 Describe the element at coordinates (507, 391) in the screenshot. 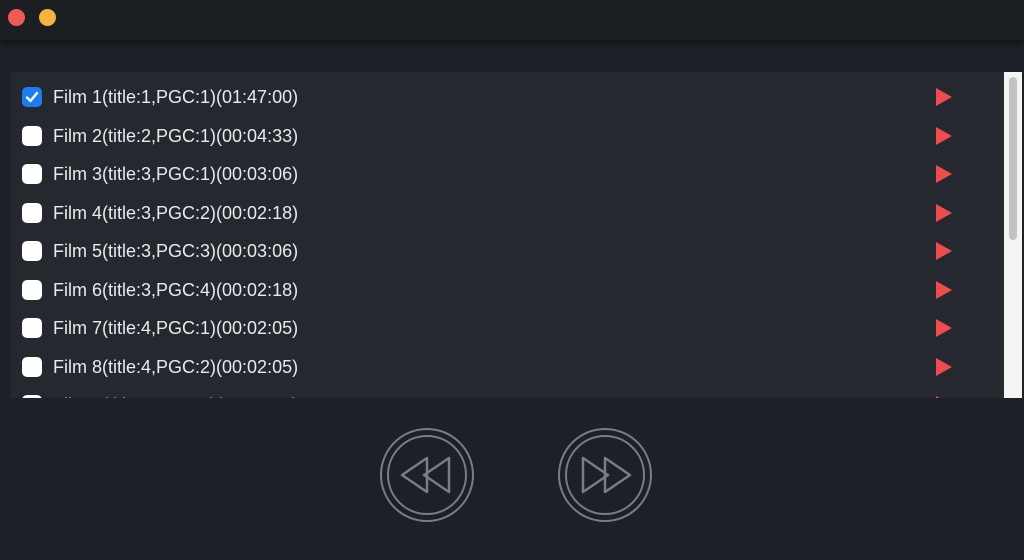

I see `film-row: Film 9(title:5,PGC:1)(00:01:58)` at that location.